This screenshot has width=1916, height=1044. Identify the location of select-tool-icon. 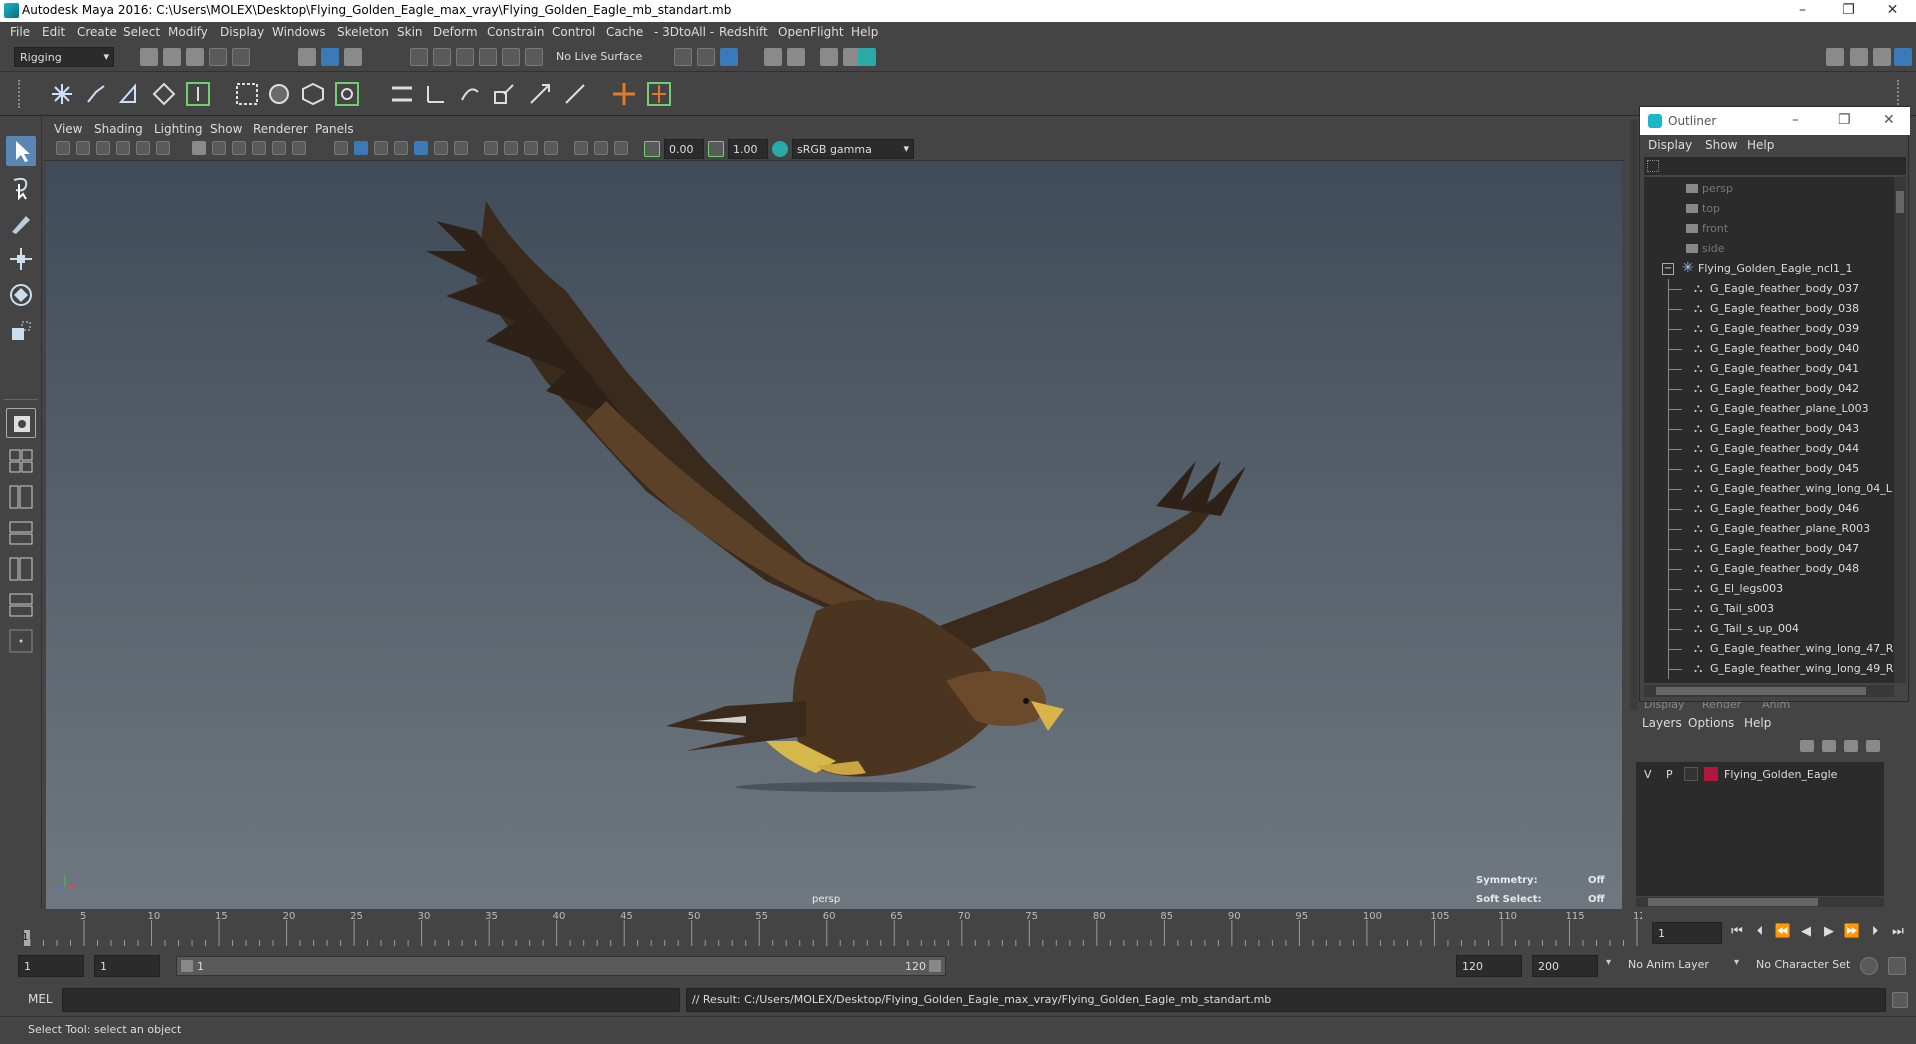
(21, 151).